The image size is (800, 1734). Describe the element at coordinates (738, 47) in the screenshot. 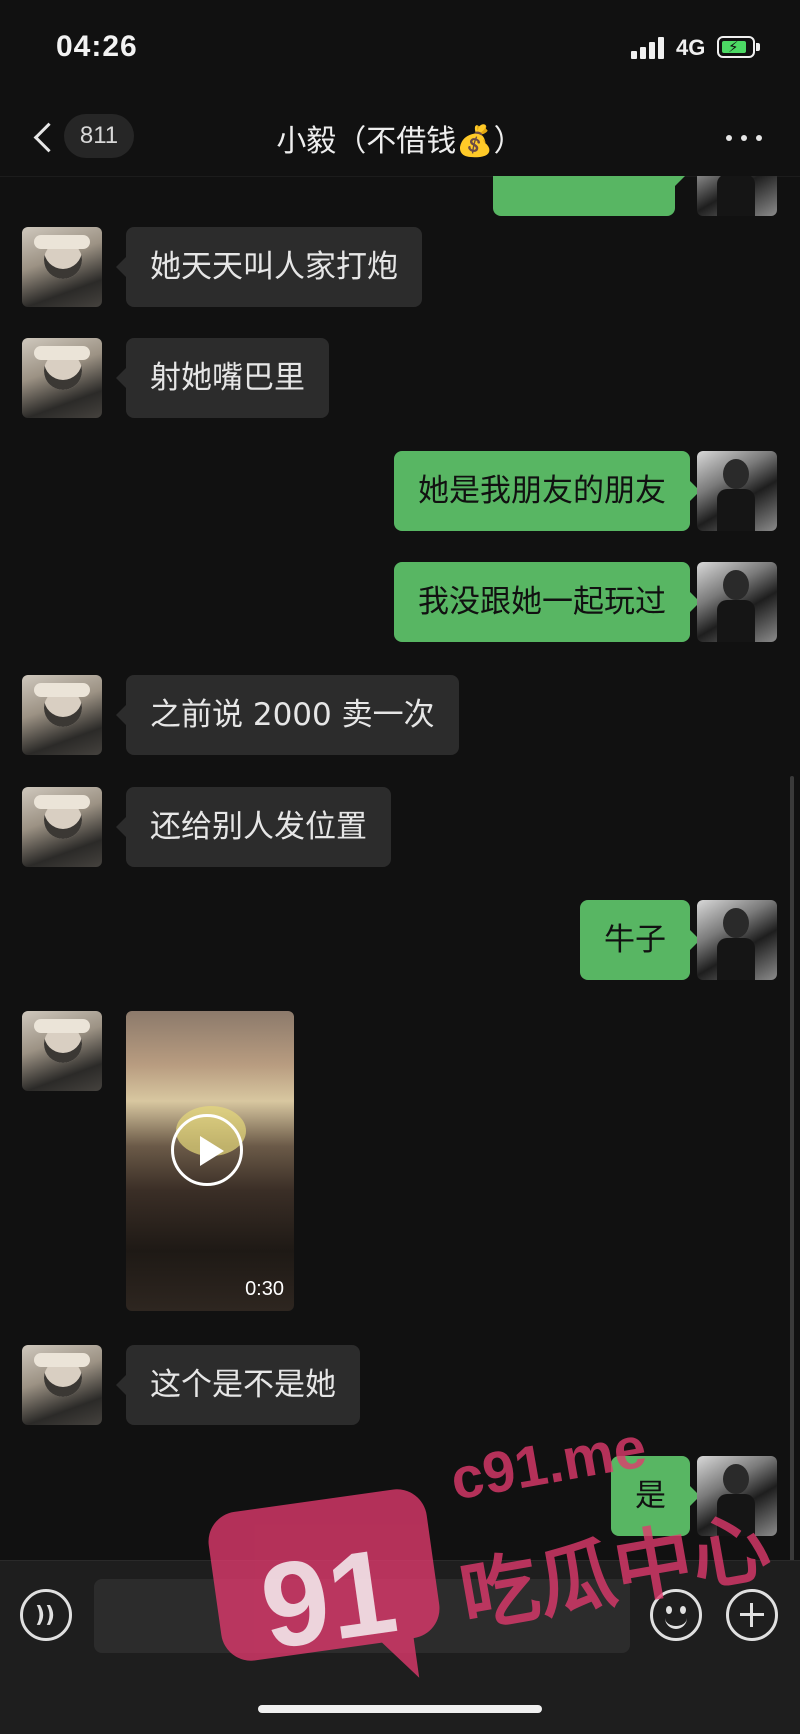

I see `battery-icon: ⚡` at that location.